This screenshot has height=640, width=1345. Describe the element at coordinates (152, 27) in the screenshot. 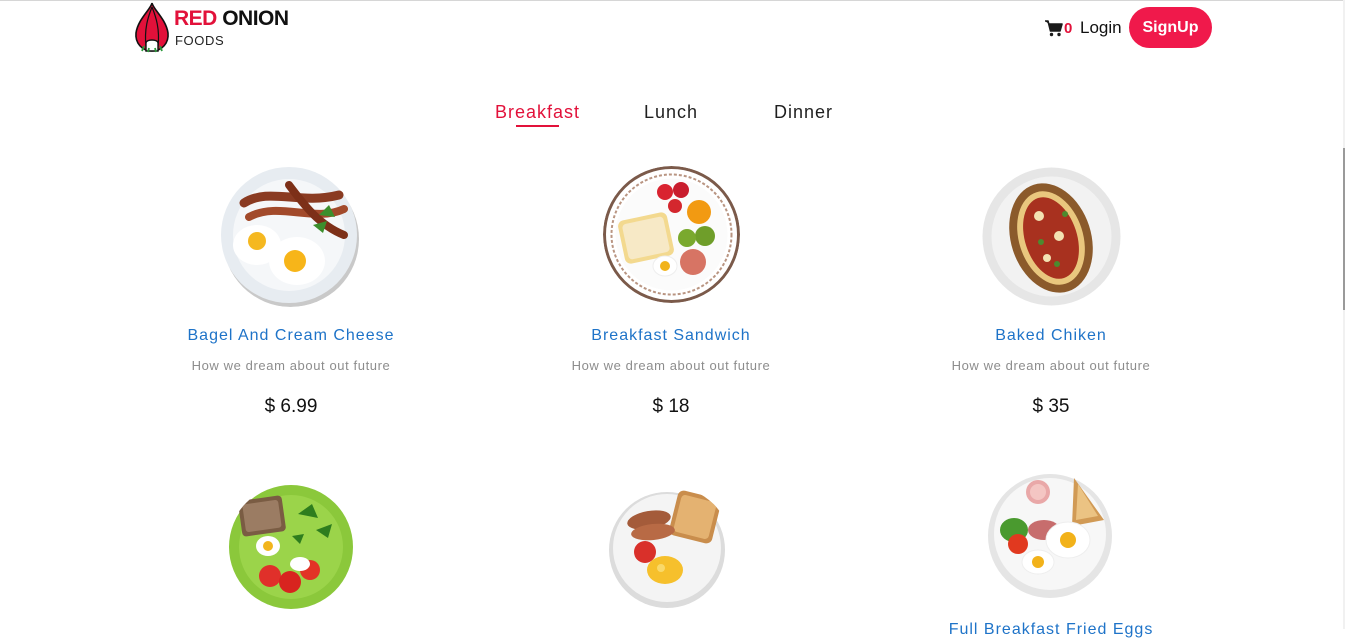

I see `onion-logo-icon` at that location.